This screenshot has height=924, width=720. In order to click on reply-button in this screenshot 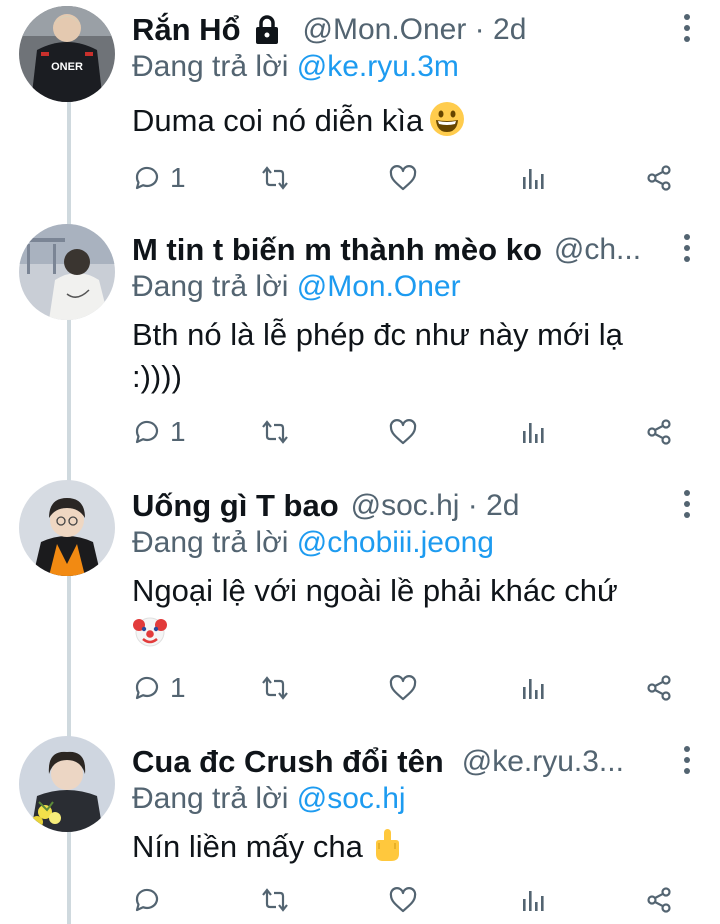, I will do `click(151, 900)`.